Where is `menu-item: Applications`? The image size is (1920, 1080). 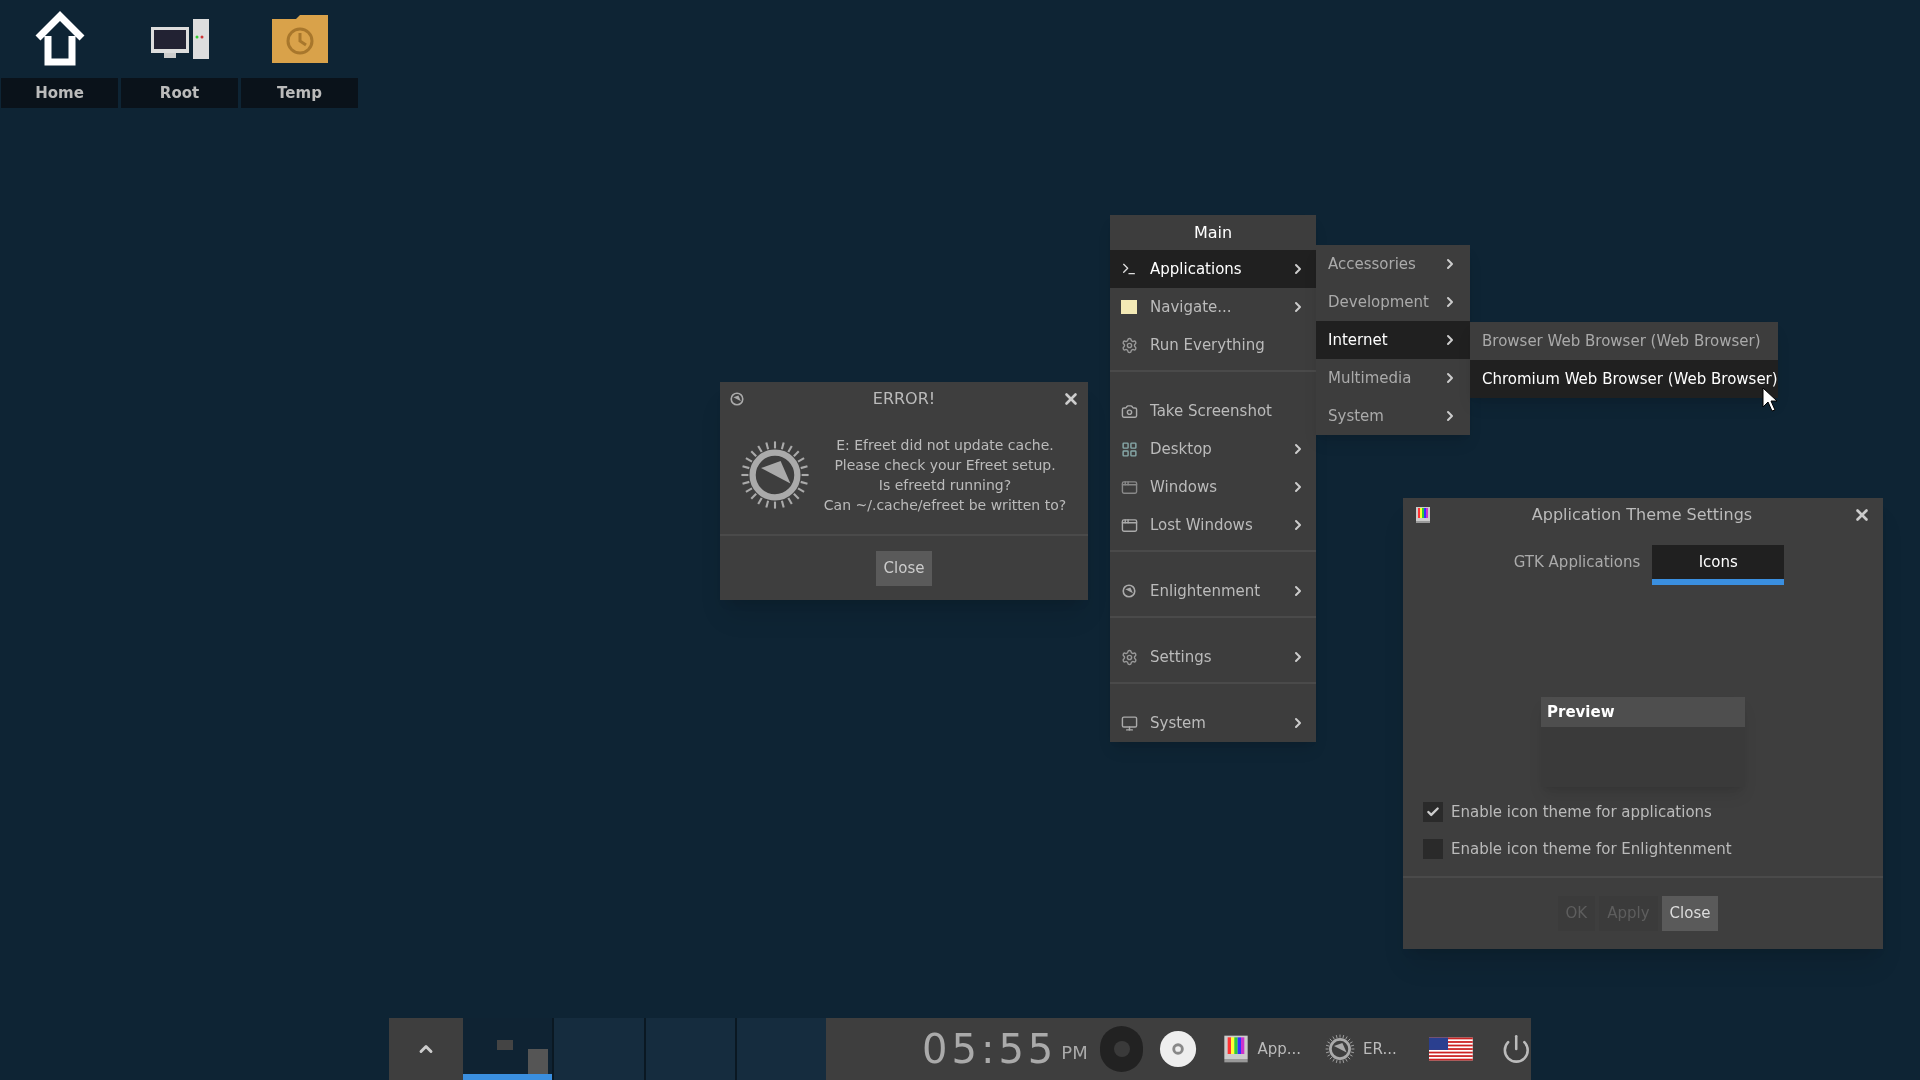
menu-item: Applications is located at coordinates (1213, 269).